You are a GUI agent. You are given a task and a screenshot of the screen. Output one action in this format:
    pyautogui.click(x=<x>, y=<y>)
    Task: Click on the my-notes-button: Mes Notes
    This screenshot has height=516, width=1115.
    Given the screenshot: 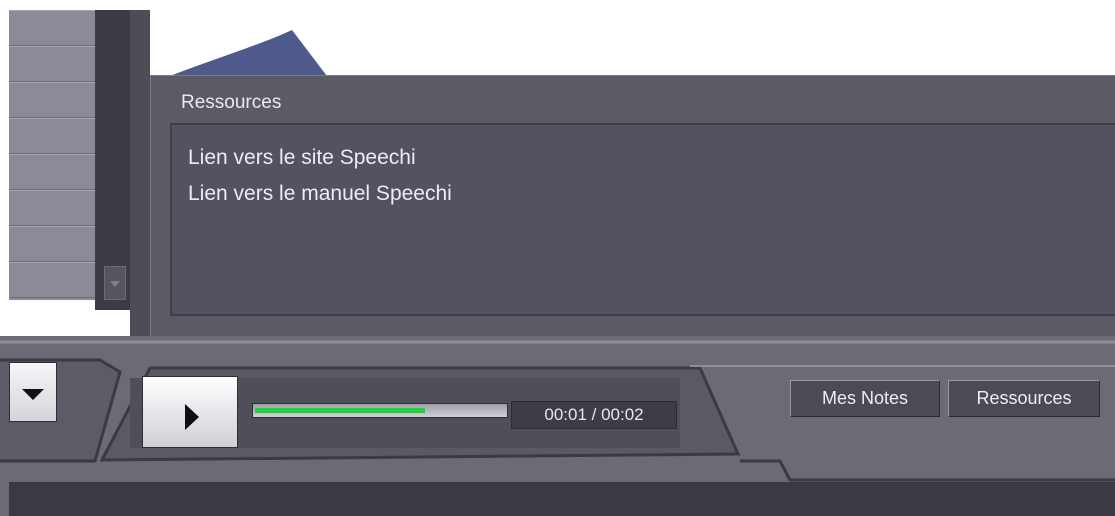 What is the action you would take?
    pyautogui.click(x=865, y=398)
    